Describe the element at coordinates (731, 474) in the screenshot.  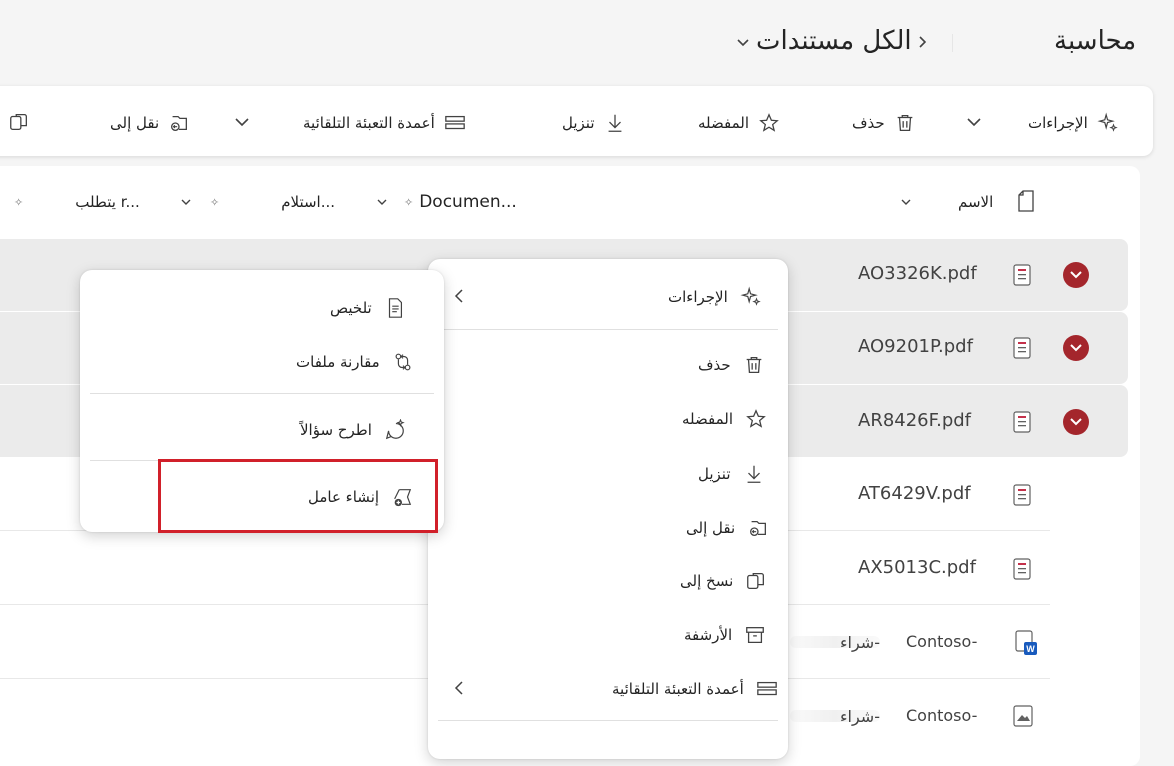
I see `menu-item-download: تنزيل` at that location.